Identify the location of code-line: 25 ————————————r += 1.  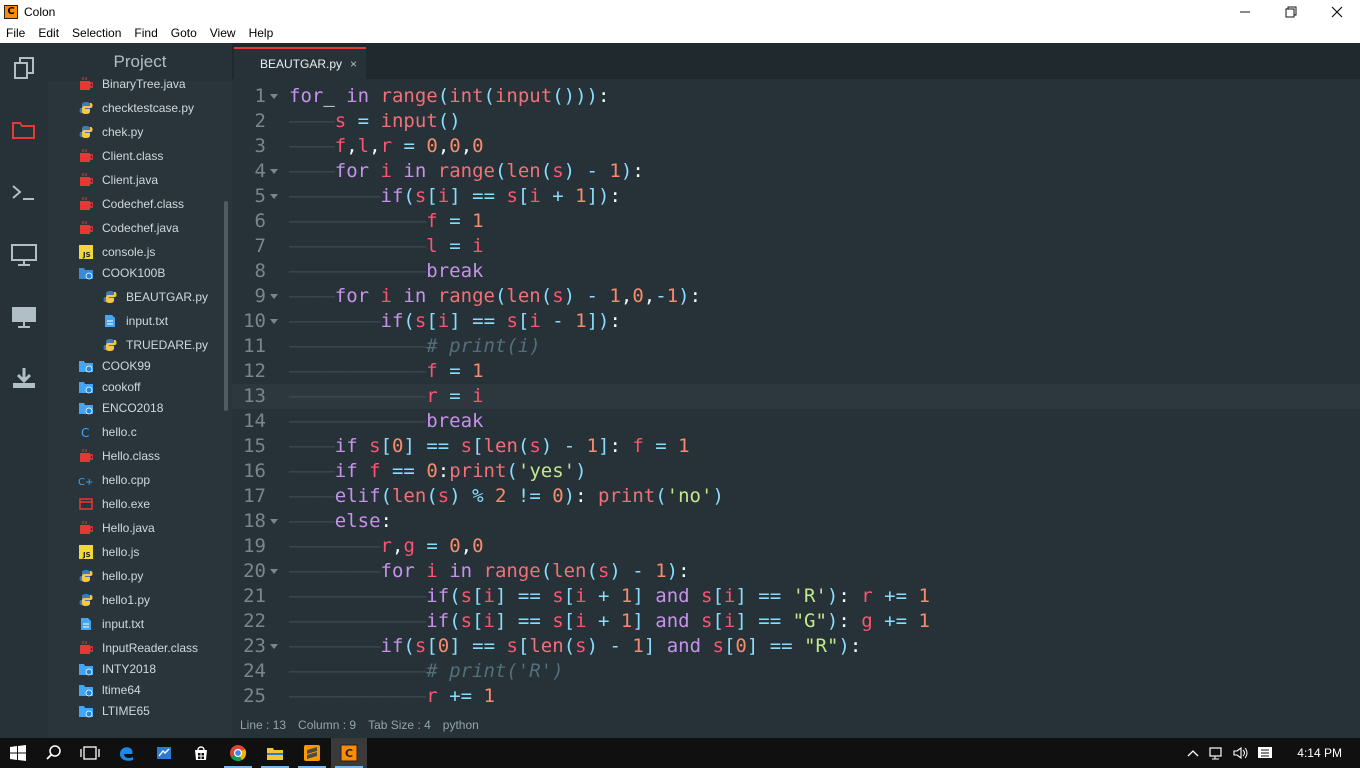
(796, 696).